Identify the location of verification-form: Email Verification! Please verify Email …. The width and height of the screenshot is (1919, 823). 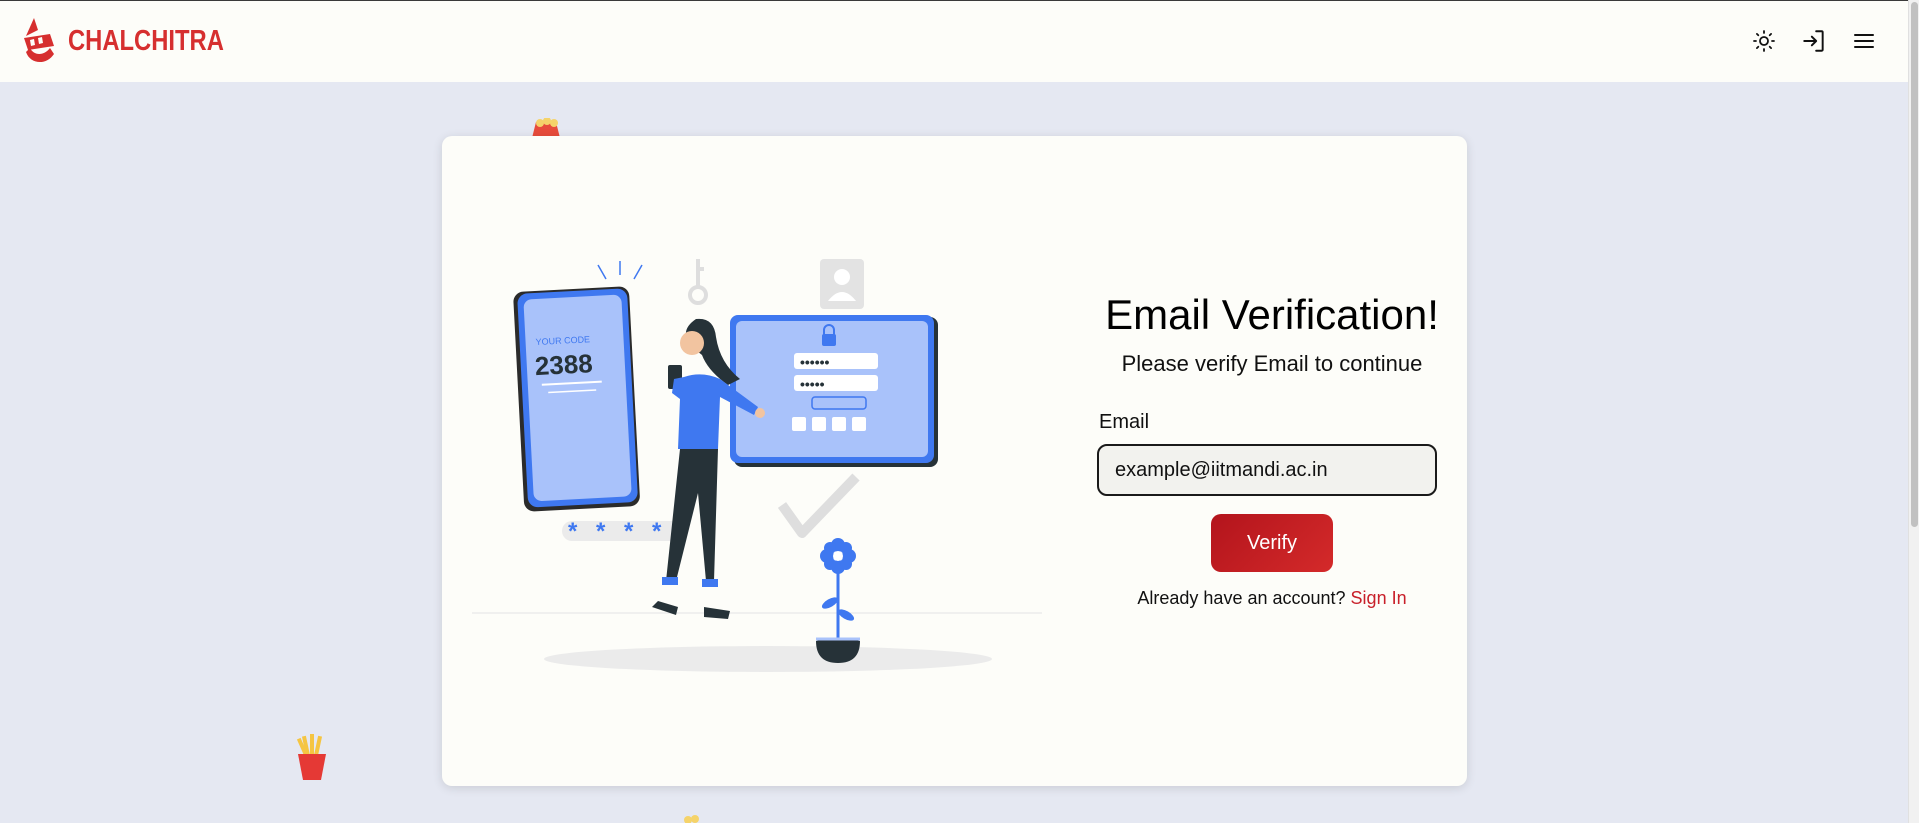
(1272, 450).